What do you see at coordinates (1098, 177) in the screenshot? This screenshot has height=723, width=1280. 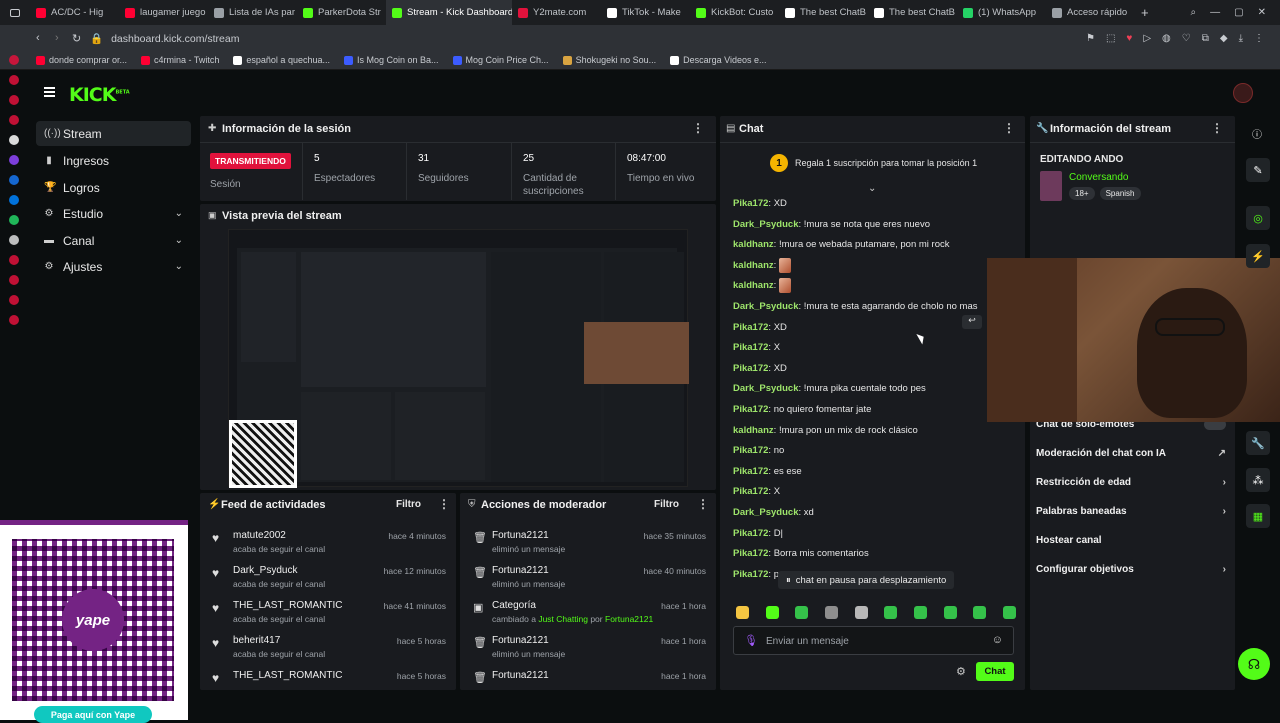 I see `category-link: Conversando` at bounding box center [1098, 177].